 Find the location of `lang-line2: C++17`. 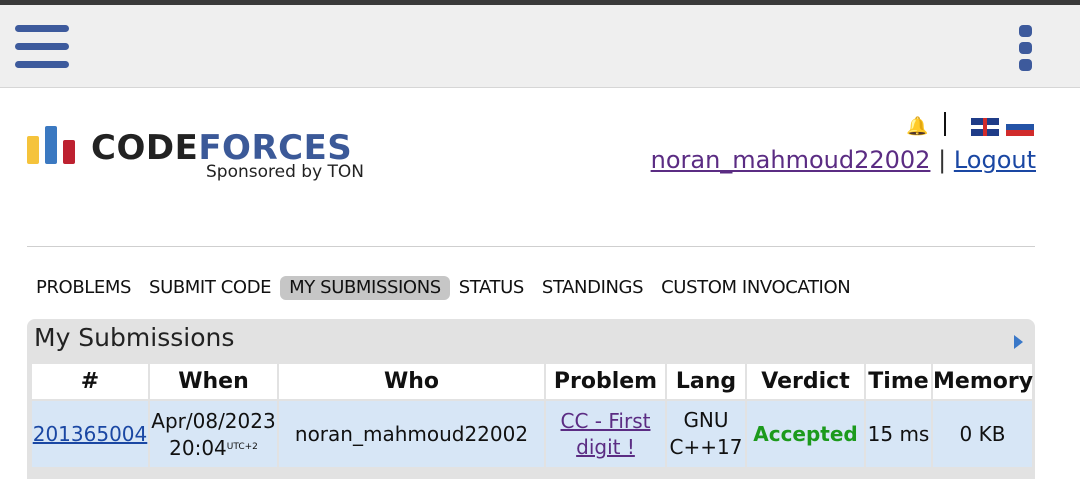

lang-line2: C++17 is located at coordinates (706, 447).